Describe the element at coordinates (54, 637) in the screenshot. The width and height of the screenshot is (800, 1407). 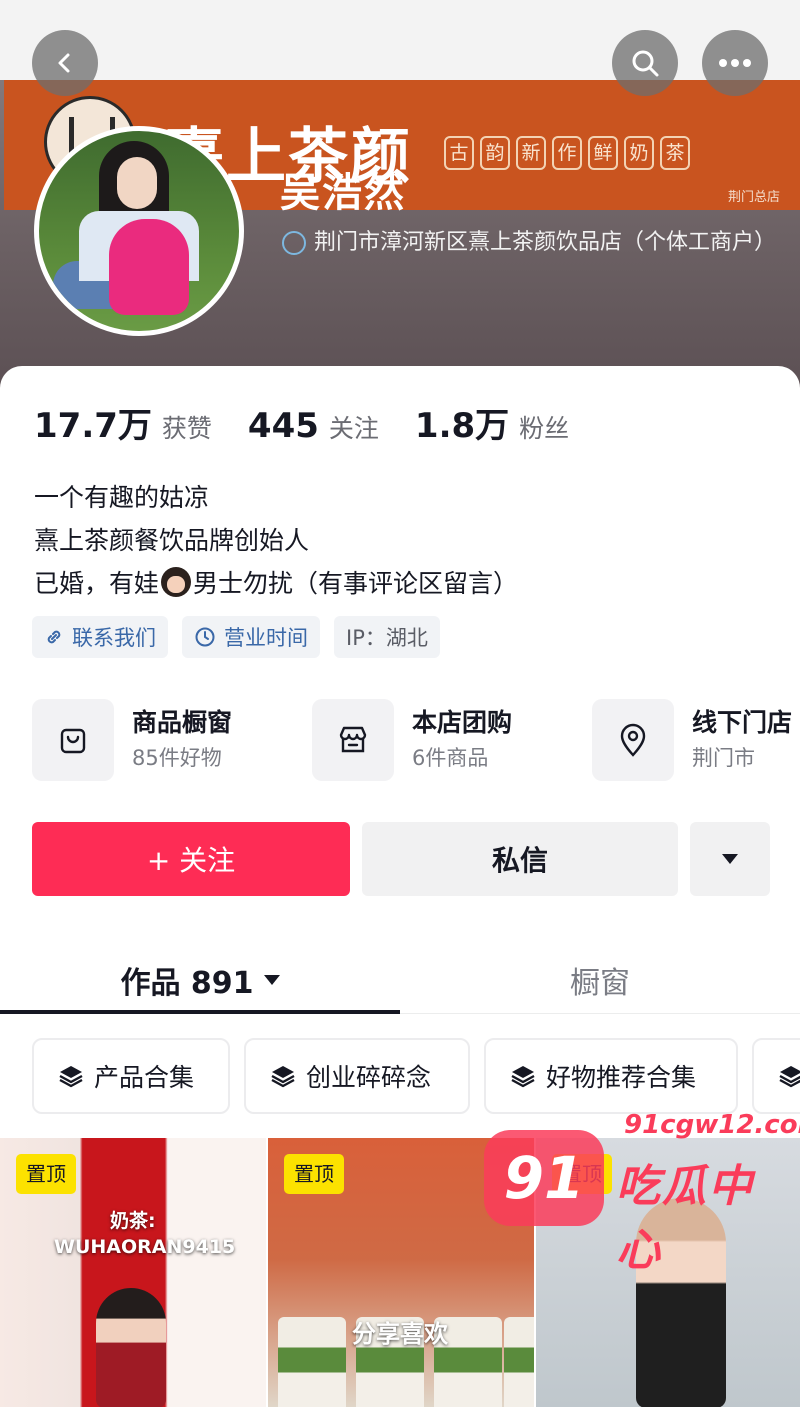
I see `link-icon` at that location.